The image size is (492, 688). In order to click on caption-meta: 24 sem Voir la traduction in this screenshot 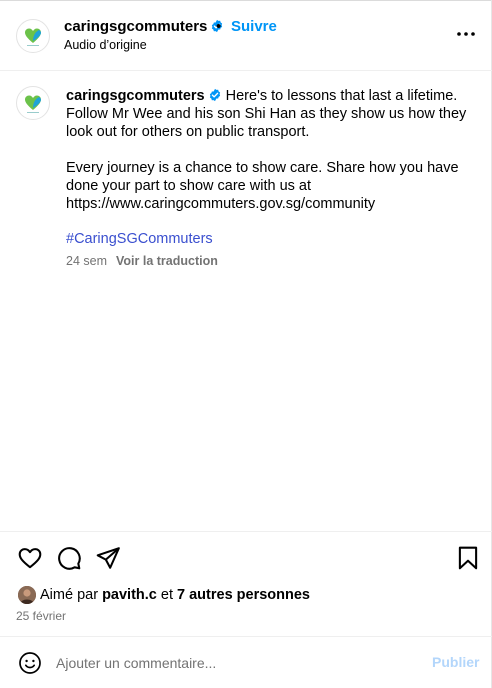, I will do `click(142, 261)`.